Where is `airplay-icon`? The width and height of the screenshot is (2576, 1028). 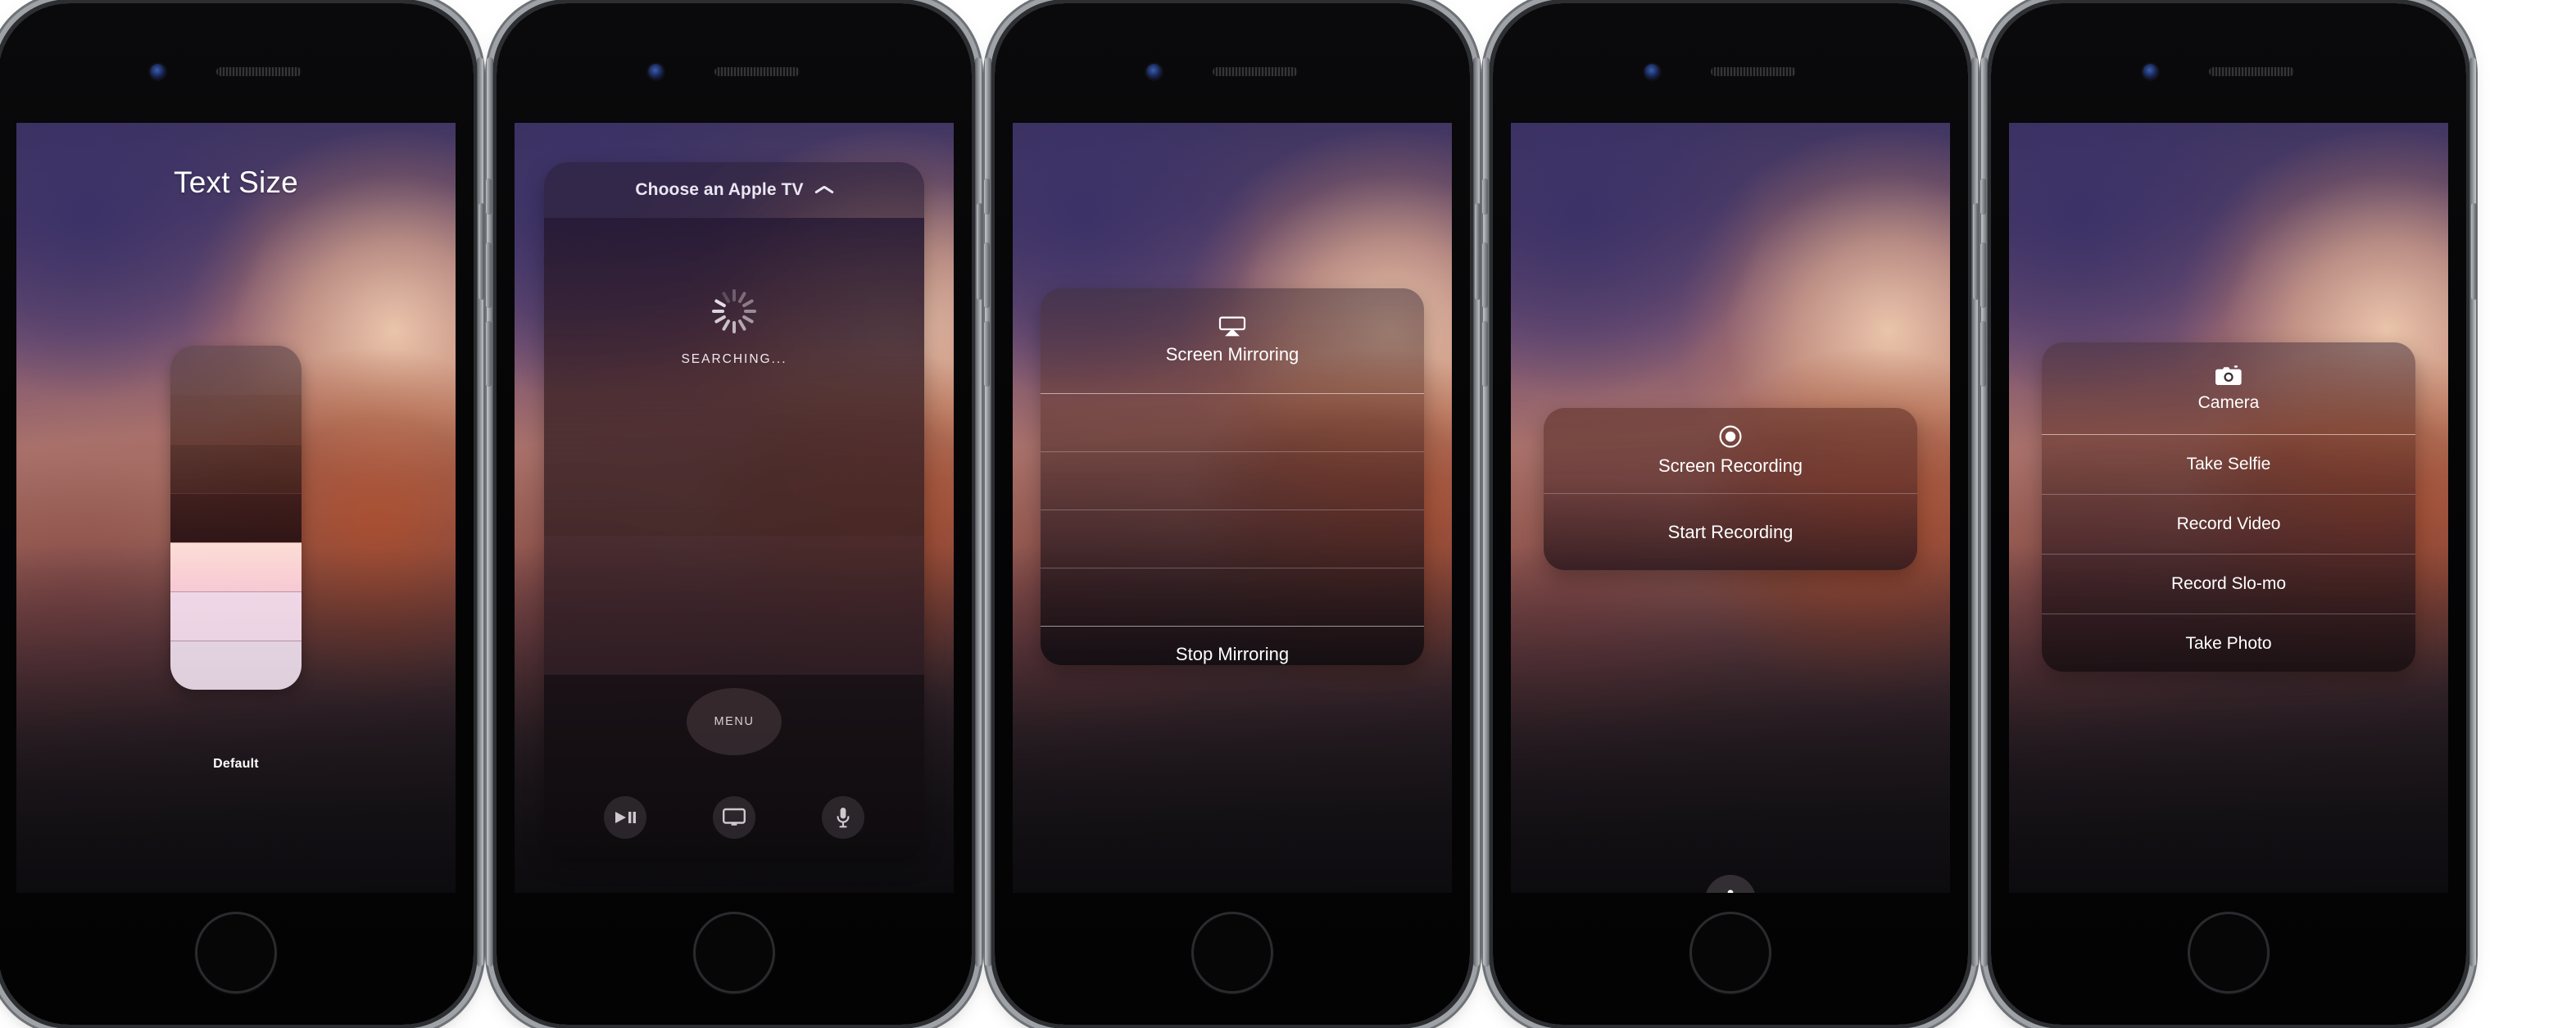
airplay-icon is located at coordinates (1232, 326).